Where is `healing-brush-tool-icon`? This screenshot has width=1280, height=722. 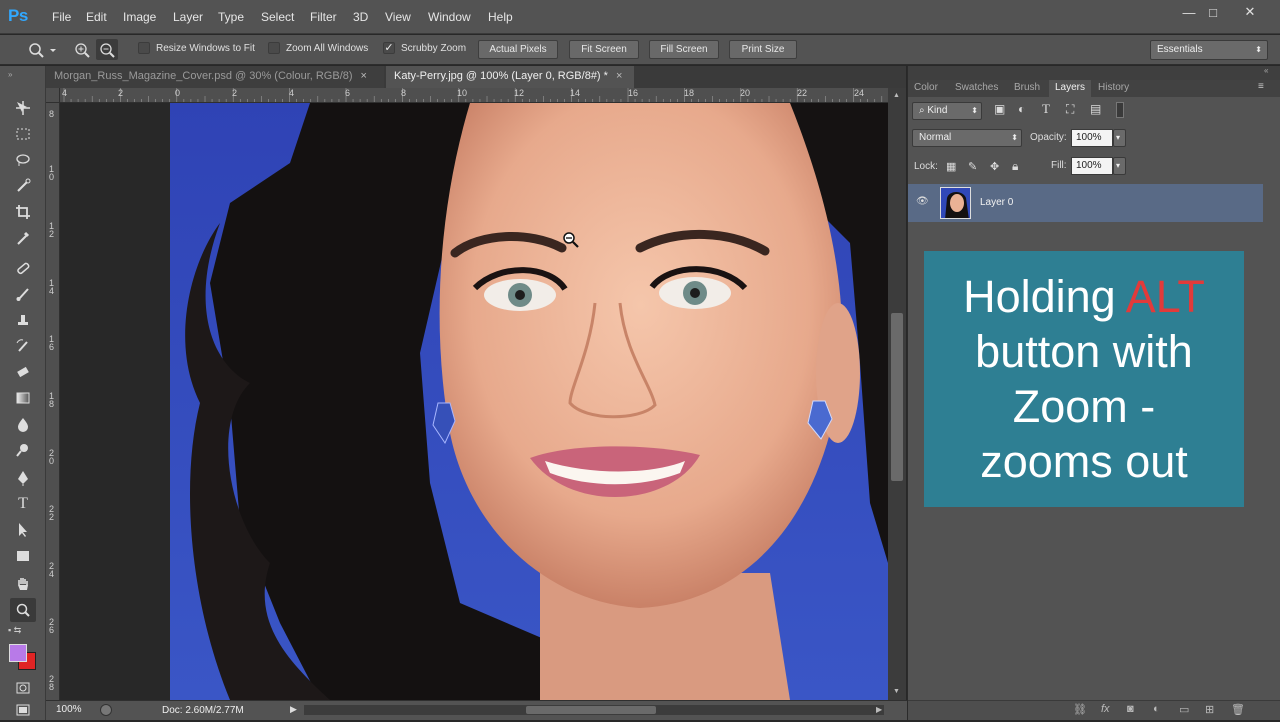 healing-brush-tool-icon is located at coordinates (23, 268).